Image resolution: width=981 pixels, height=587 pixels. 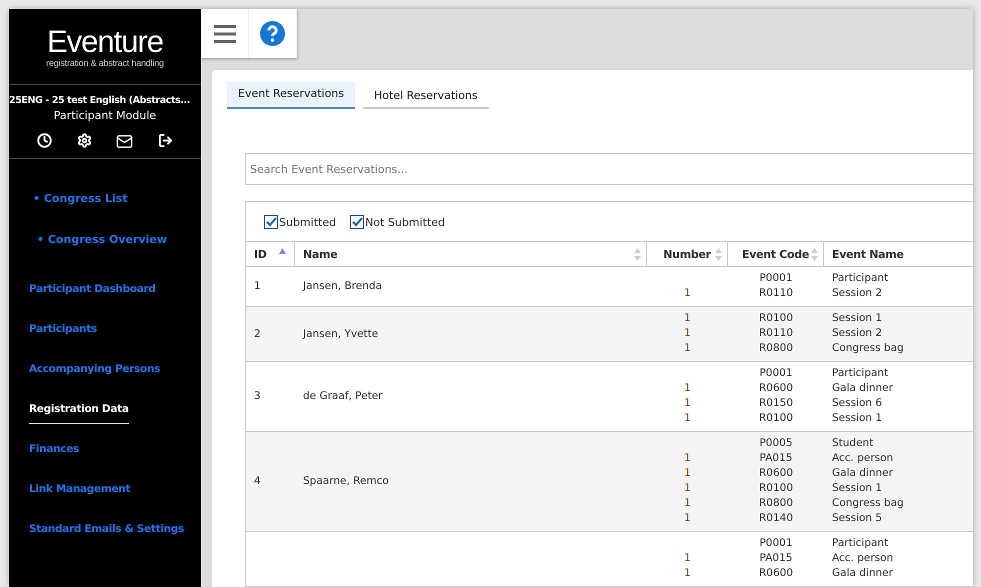 What do you see at coordinates (776, 518) in the screenshot?
I see `table-cell: R0140` at bounding box center [776, 518].